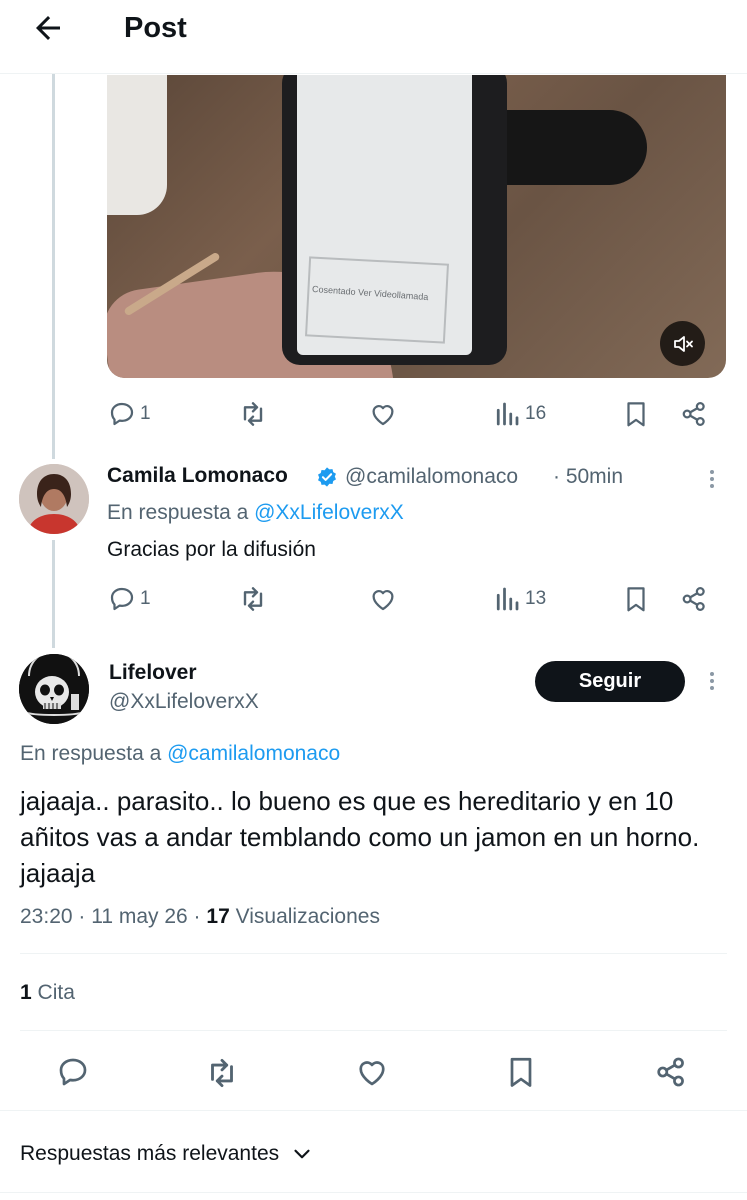 The width and height of the screenshot is (747, 1200). What do you see at coordinates (413, 414) in the screenshot?
I see `tweet-action-bar: 1 16` at bounding box center [413, 414].